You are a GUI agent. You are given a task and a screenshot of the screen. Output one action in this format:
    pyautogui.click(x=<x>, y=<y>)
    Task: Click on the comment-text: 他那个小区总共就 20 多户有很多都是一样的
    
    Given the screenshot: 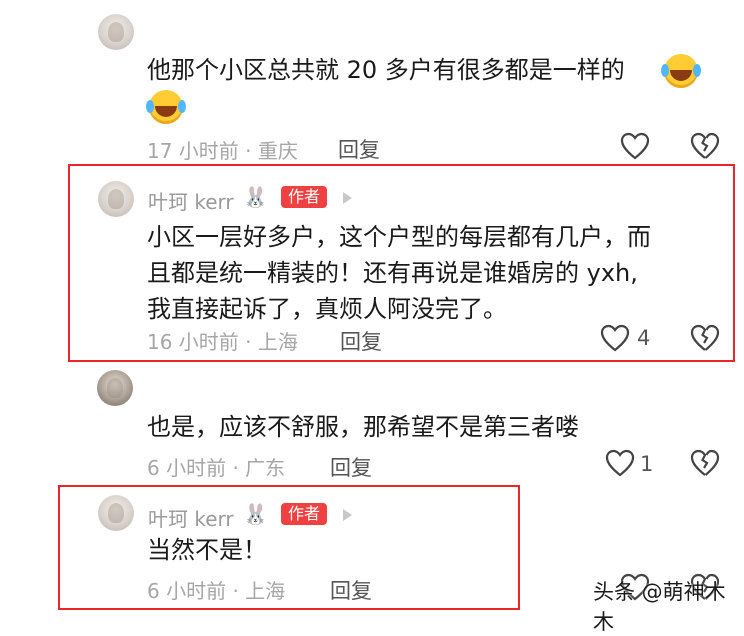 What is the action you would take?
    pyautogui.click(x=386, y=70)
    